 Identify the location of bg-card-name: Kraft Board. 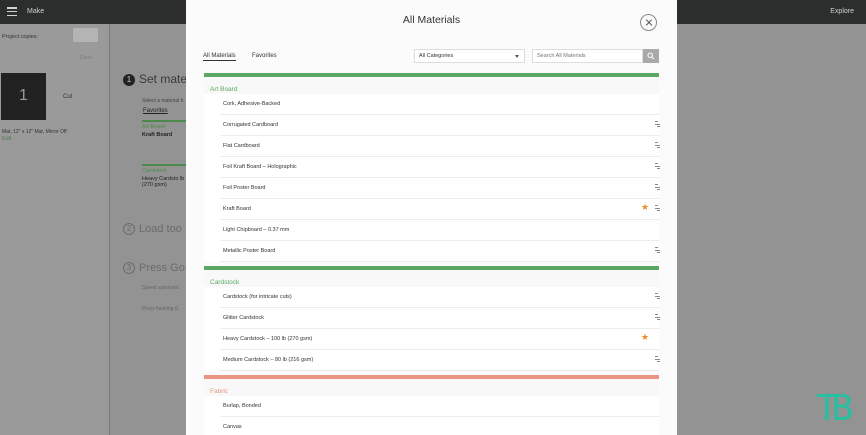
(157, 135).